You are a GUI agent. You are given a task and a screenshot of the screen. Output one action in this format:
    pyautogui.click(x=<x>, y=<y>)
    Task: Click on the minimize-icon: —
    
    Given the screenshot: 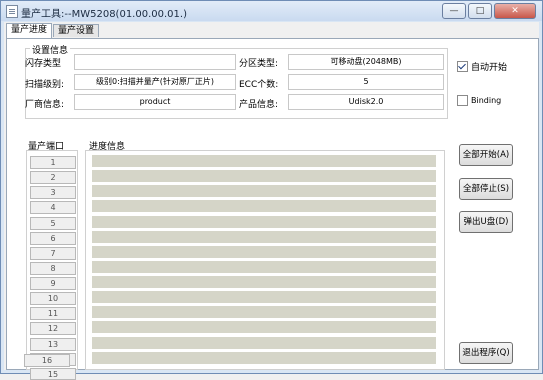 What is the action you would take?
    pyautogui.click(x=454, y=11)
    